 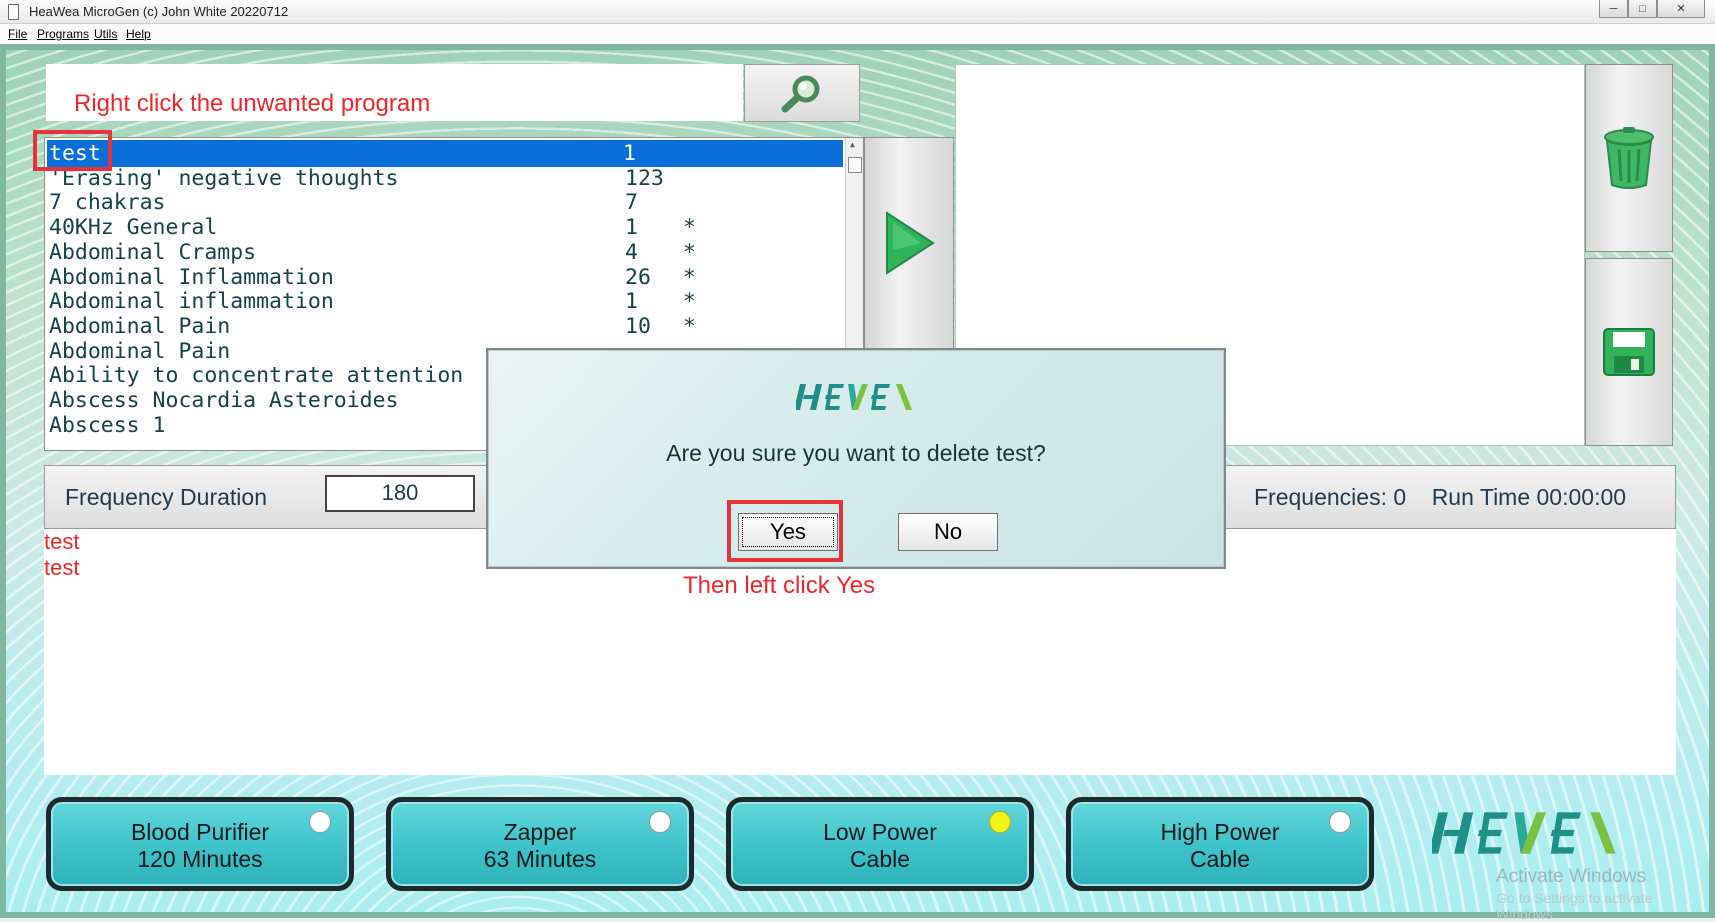 I want to click on menu-utils: Utils, so click(x=105, y=34).